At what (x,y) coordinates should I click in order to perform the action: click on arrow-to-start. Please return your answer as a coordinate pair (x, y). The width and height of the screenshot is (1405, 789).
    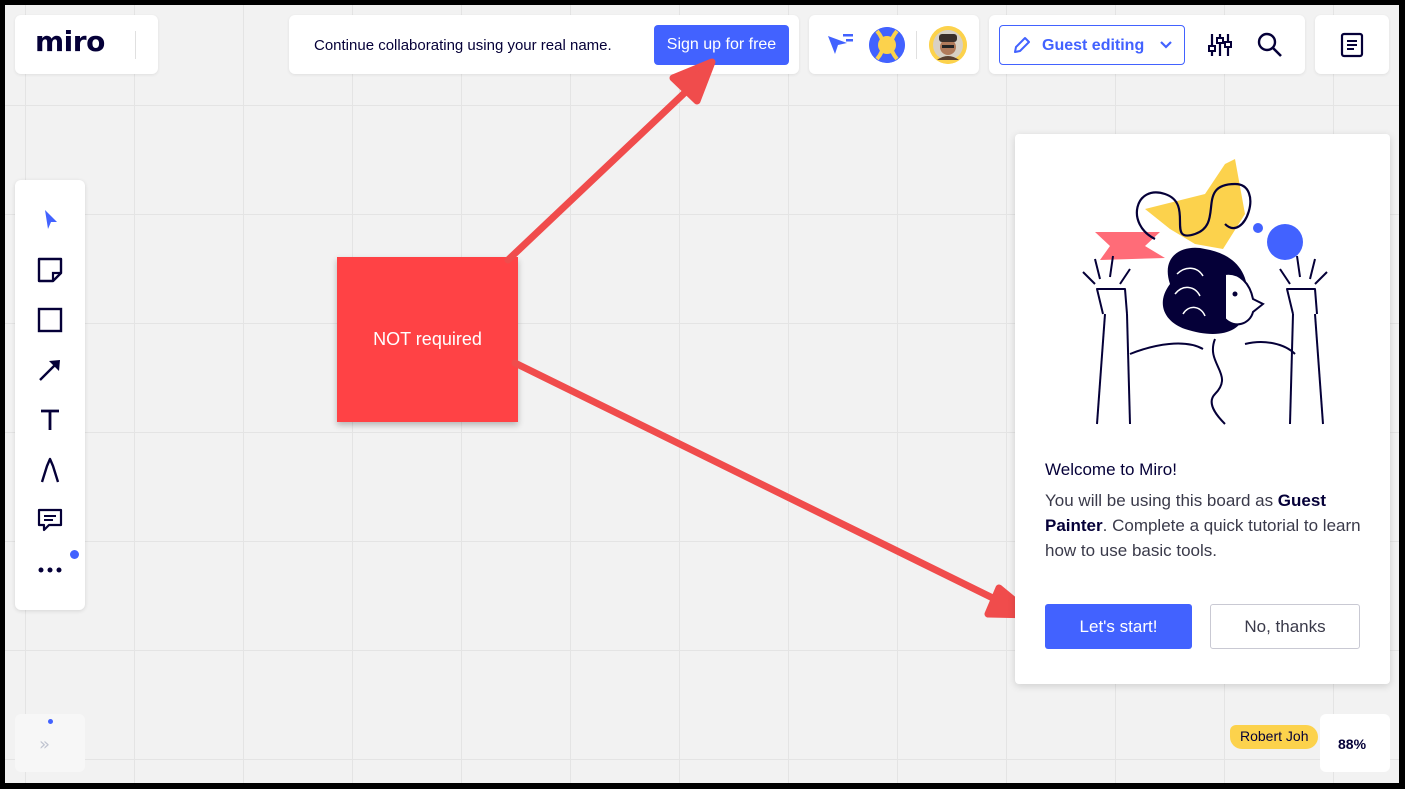
    Looking at the image, I should click on (761, 484).